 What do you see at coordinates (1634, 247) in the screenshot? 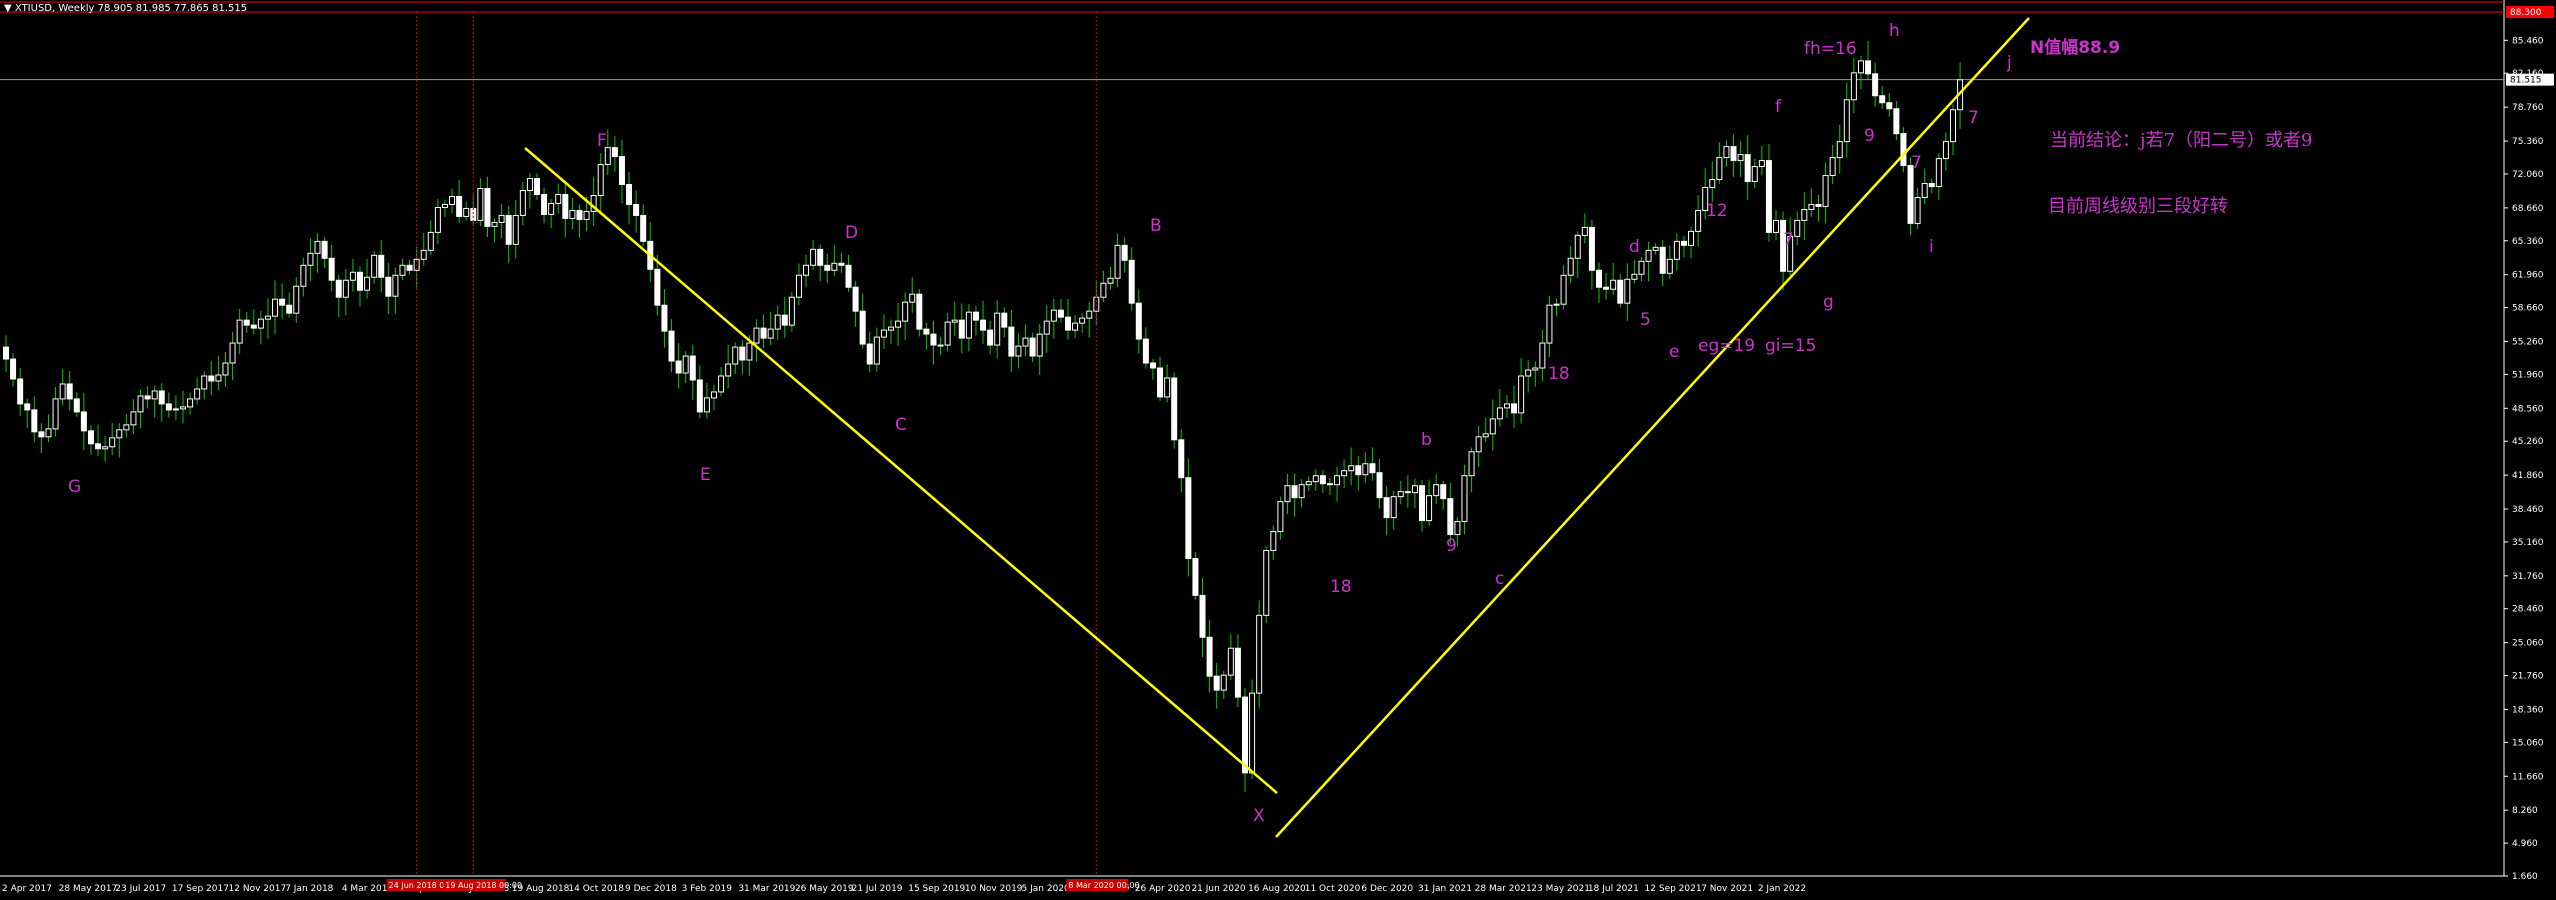
I see `wave-label: d` at bounding box center [1634, 247].